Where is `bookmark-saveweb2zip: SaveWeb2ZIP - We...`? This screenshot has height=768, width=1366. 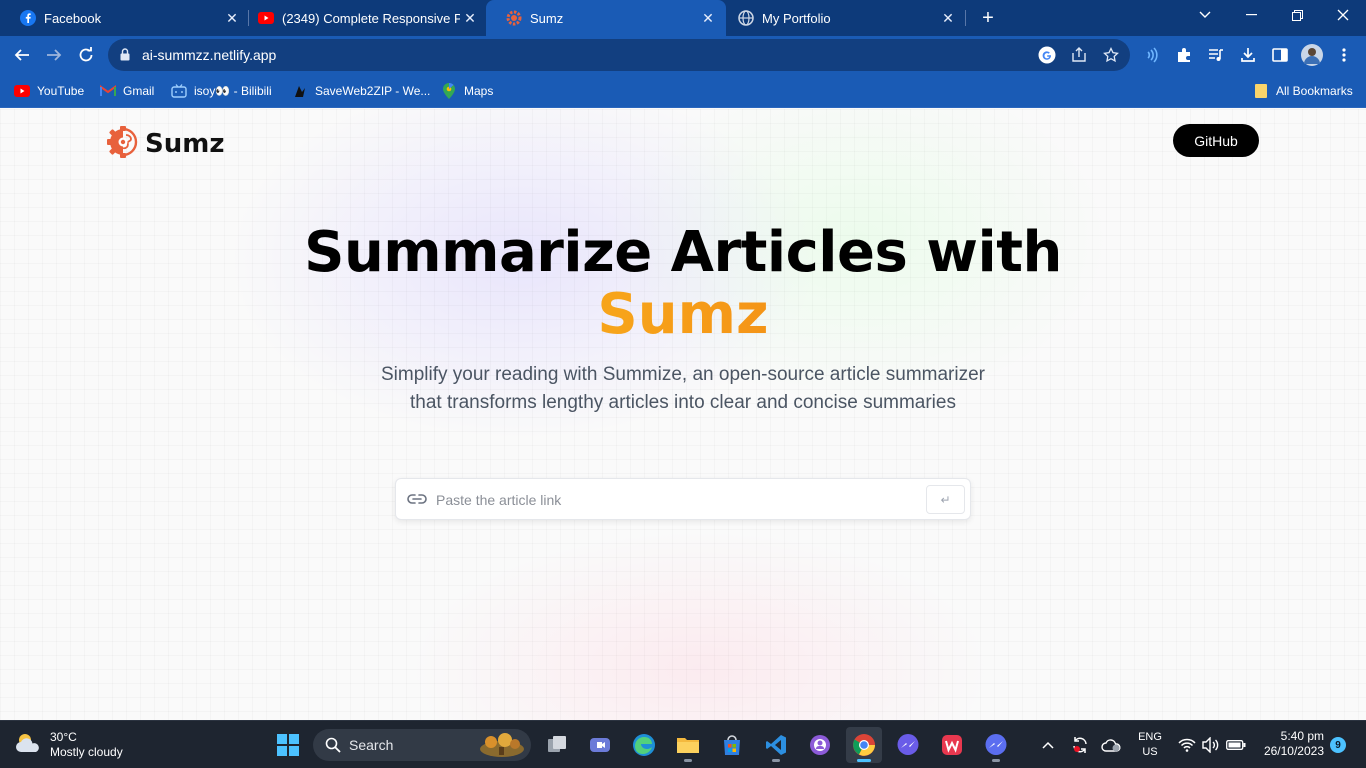 bookmark-saveweb2zip: SaveWeb2ZIP - We... is located at coordinates (361, 91).